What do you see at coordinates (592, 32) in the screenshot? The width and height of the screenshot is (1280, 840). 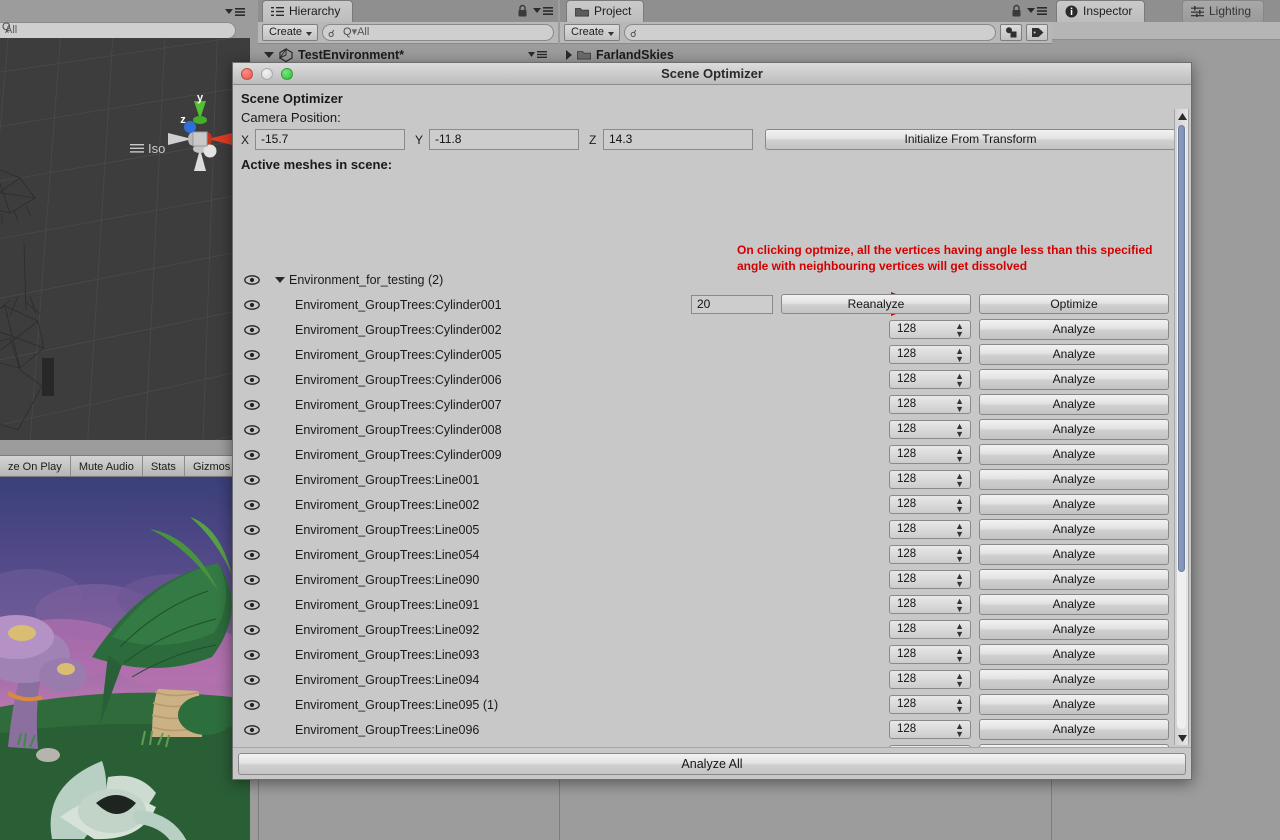 I see `project-create-button: Create` at bounding box center [592, 32].